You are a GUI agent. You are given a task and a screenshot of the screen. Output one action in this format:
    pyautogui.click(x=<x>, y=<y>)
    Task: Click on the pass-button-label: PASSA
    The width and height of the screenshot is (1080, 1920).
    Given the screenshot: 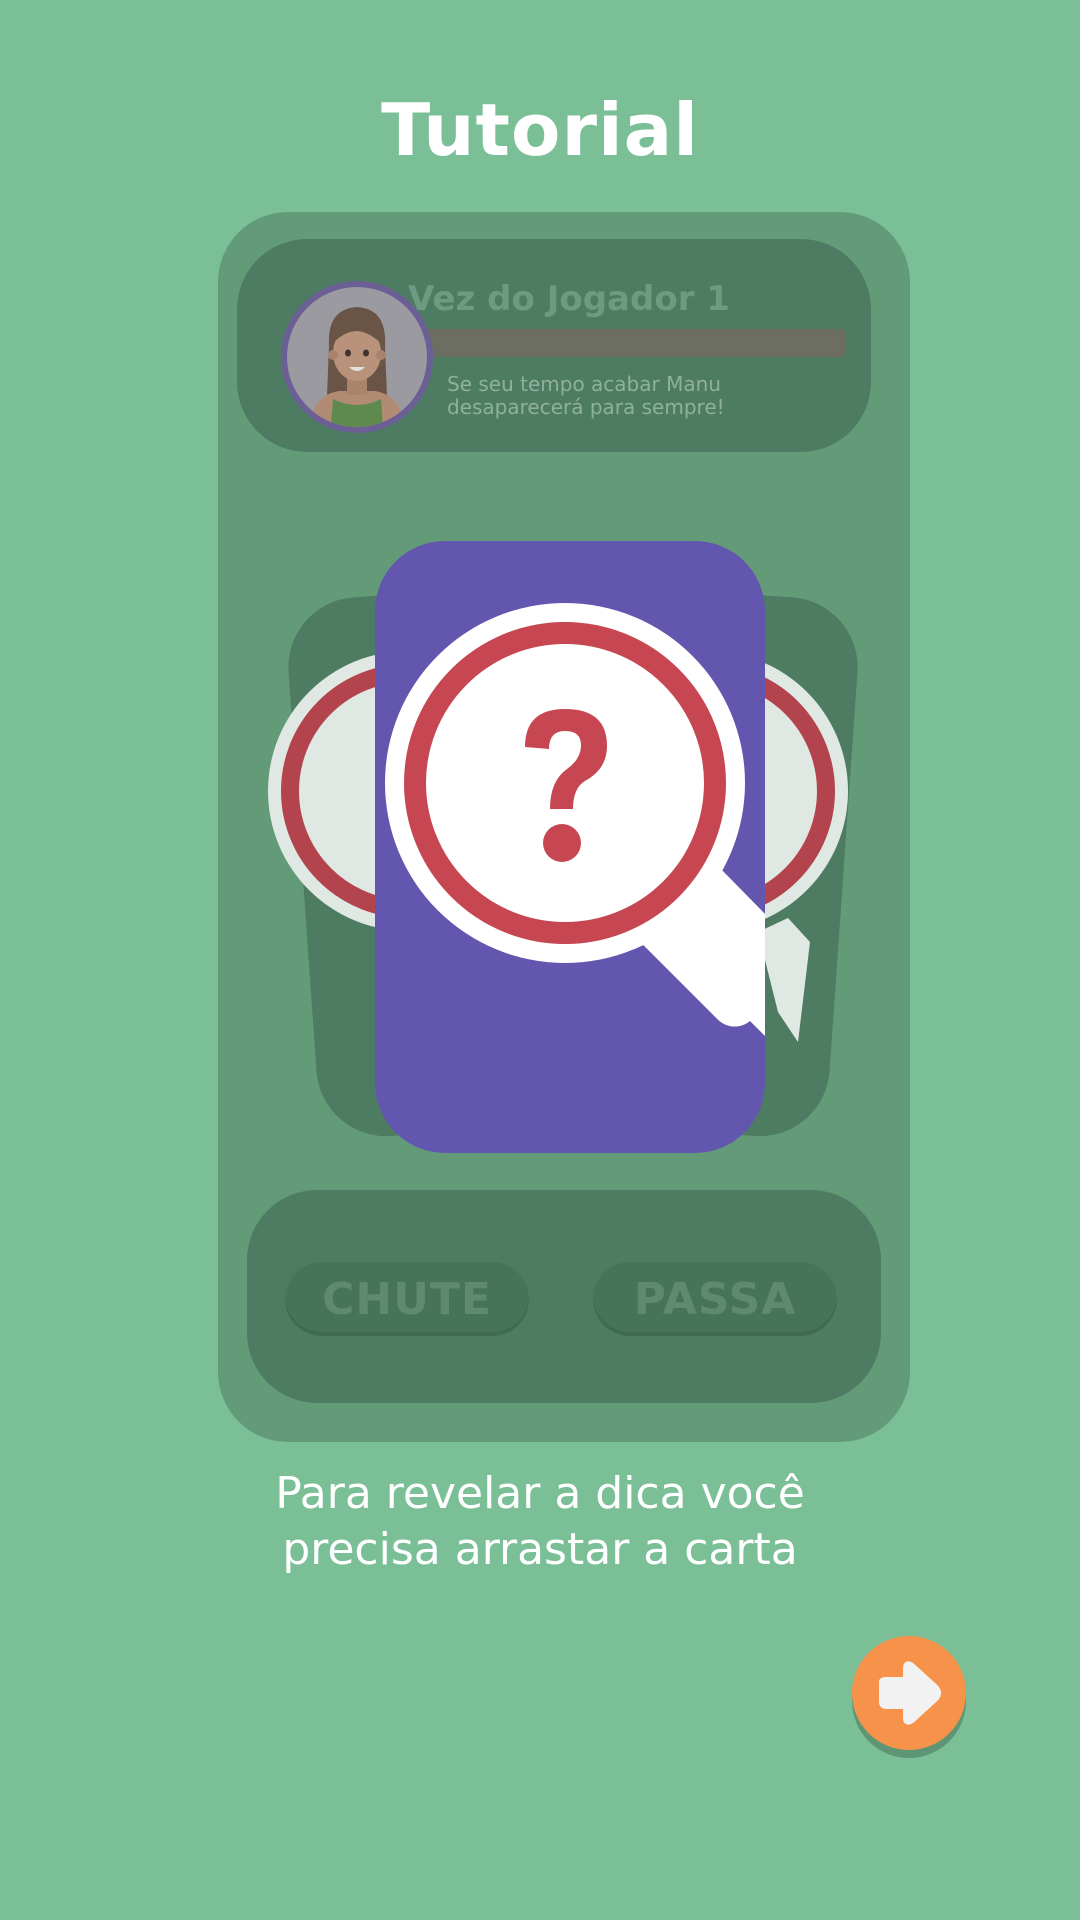 What is the action you would take?
    pyautogui.click(x=715, y=1299)
    